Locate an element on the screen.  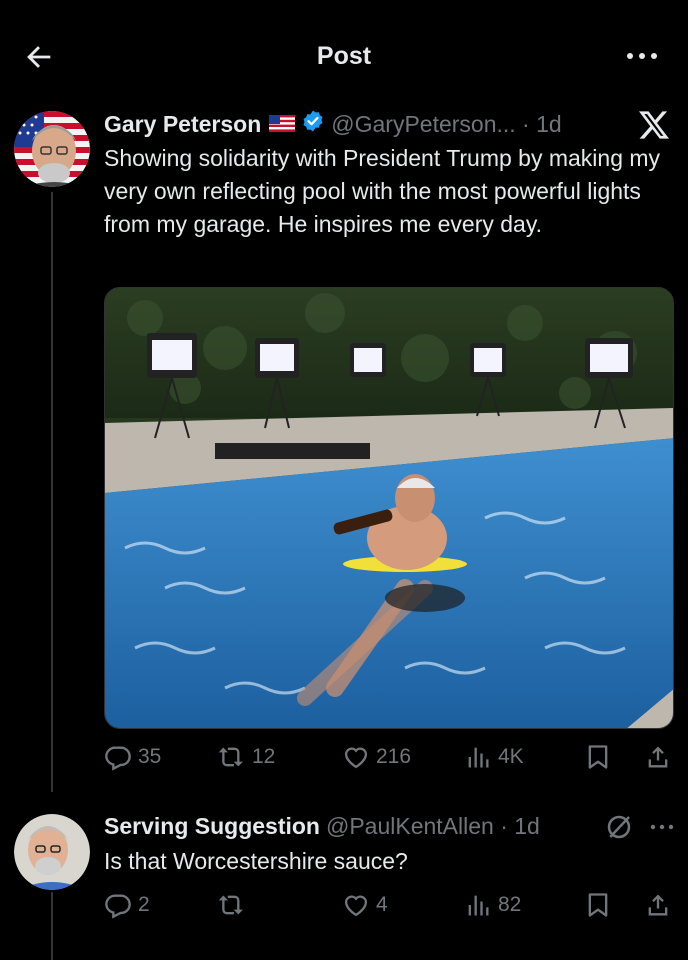
post-actions: 35 12 216 4K is located at coordinates (389, 757).